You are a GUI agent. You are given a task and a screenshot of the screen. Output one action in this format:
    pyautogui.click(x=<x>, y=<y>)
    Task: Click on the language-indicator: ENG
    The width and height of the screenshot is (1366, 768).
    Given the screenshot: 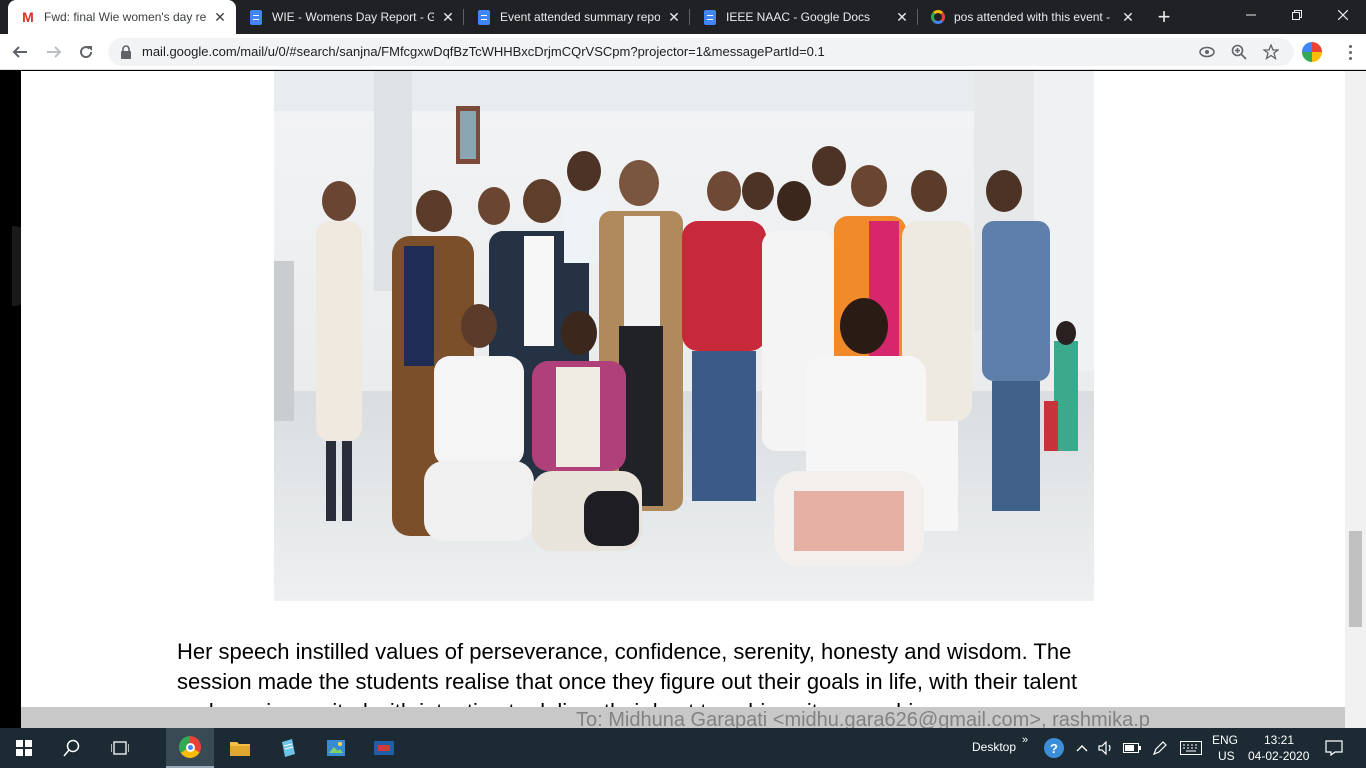 What is the action you would take?
    pyautogui.click(x=1225, y=740)
    